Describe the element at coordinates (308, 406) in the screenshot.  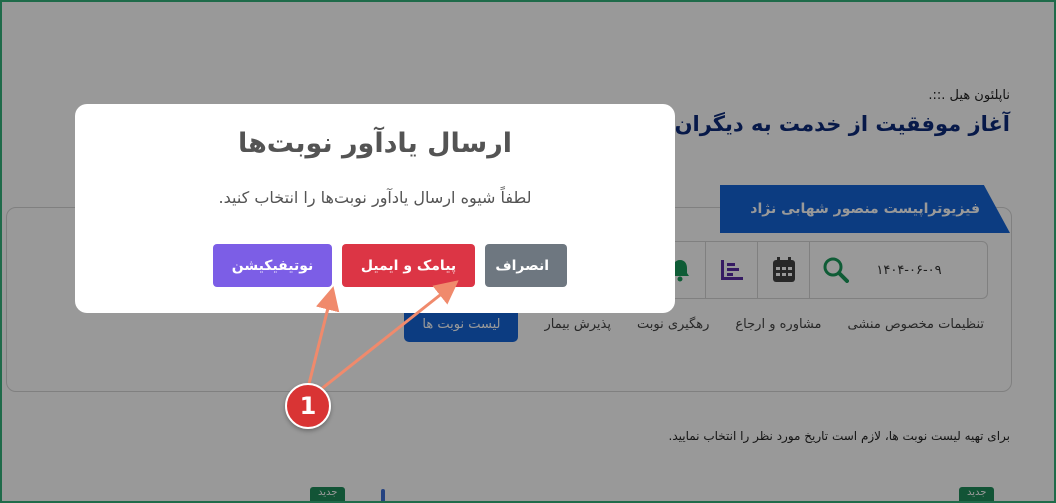
I see `step-marker: 1` at that location.